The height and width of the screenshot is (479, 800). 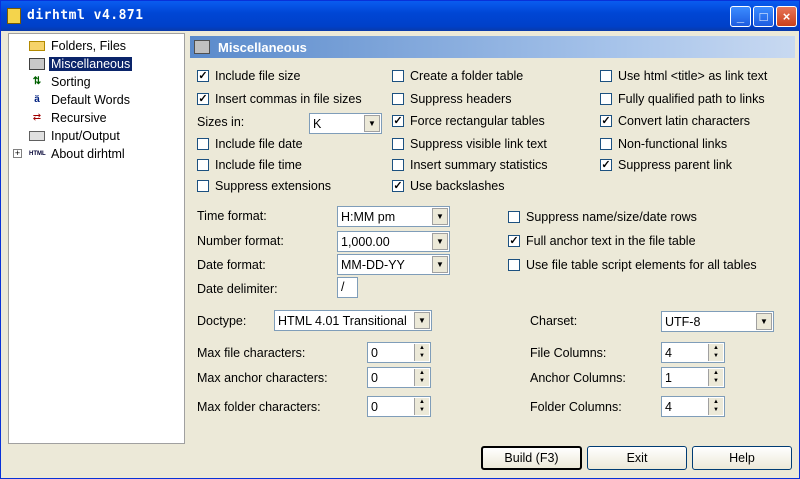 I want to click on suppress-headers-checkbox: Suppress headers, so click(x=451, y=99).